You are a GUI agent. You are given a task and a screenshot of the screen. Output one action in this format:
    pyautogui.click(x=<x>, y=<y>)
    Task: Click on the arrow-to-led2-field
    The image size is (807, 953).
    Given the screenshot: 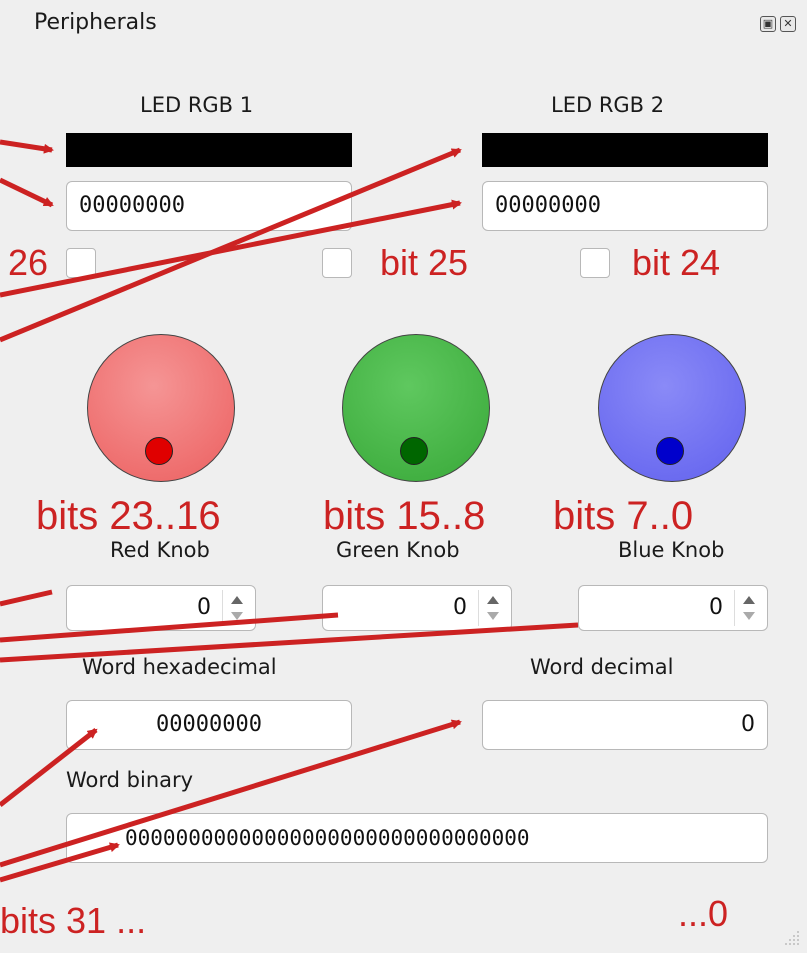 What is the action you would take?
    pyautogui.click(x=231, y=248)
    